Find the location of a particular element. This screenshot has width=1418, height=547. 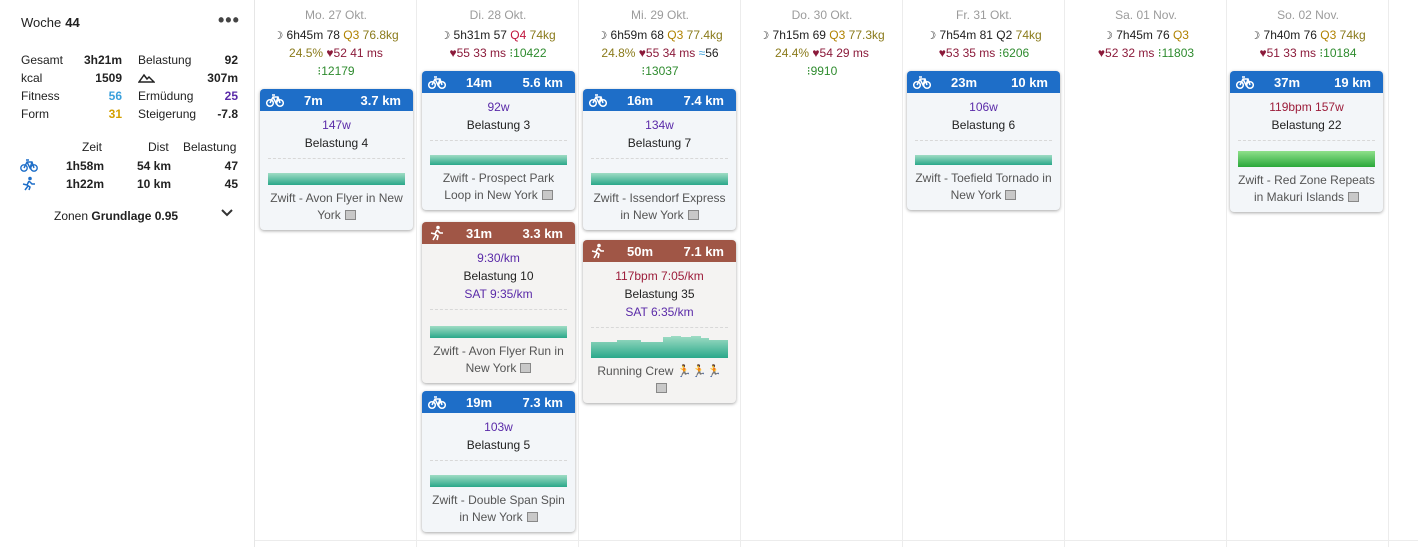

activity-title: Zwift - Avon Flyer Run in New York is located at coordinates (498, 359).